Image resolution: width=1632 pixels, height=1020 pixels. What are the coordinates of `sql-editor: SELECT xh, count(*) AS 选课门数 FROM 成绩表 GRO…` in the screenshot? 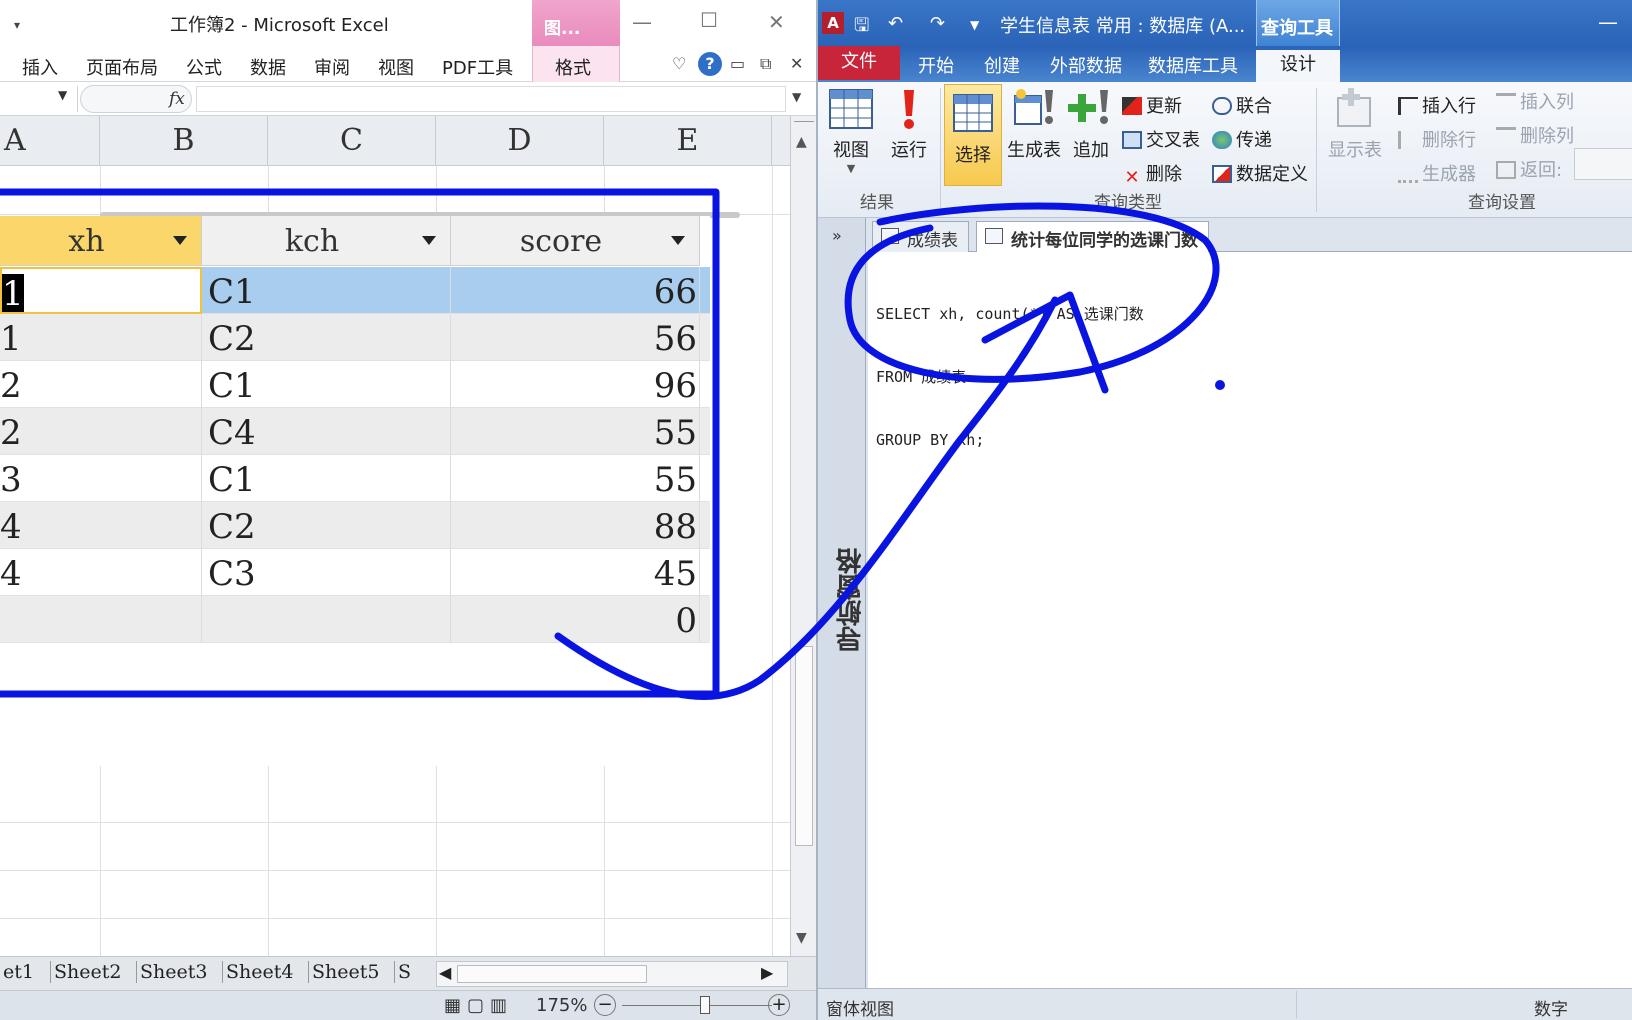 It's located at (1246, 377).